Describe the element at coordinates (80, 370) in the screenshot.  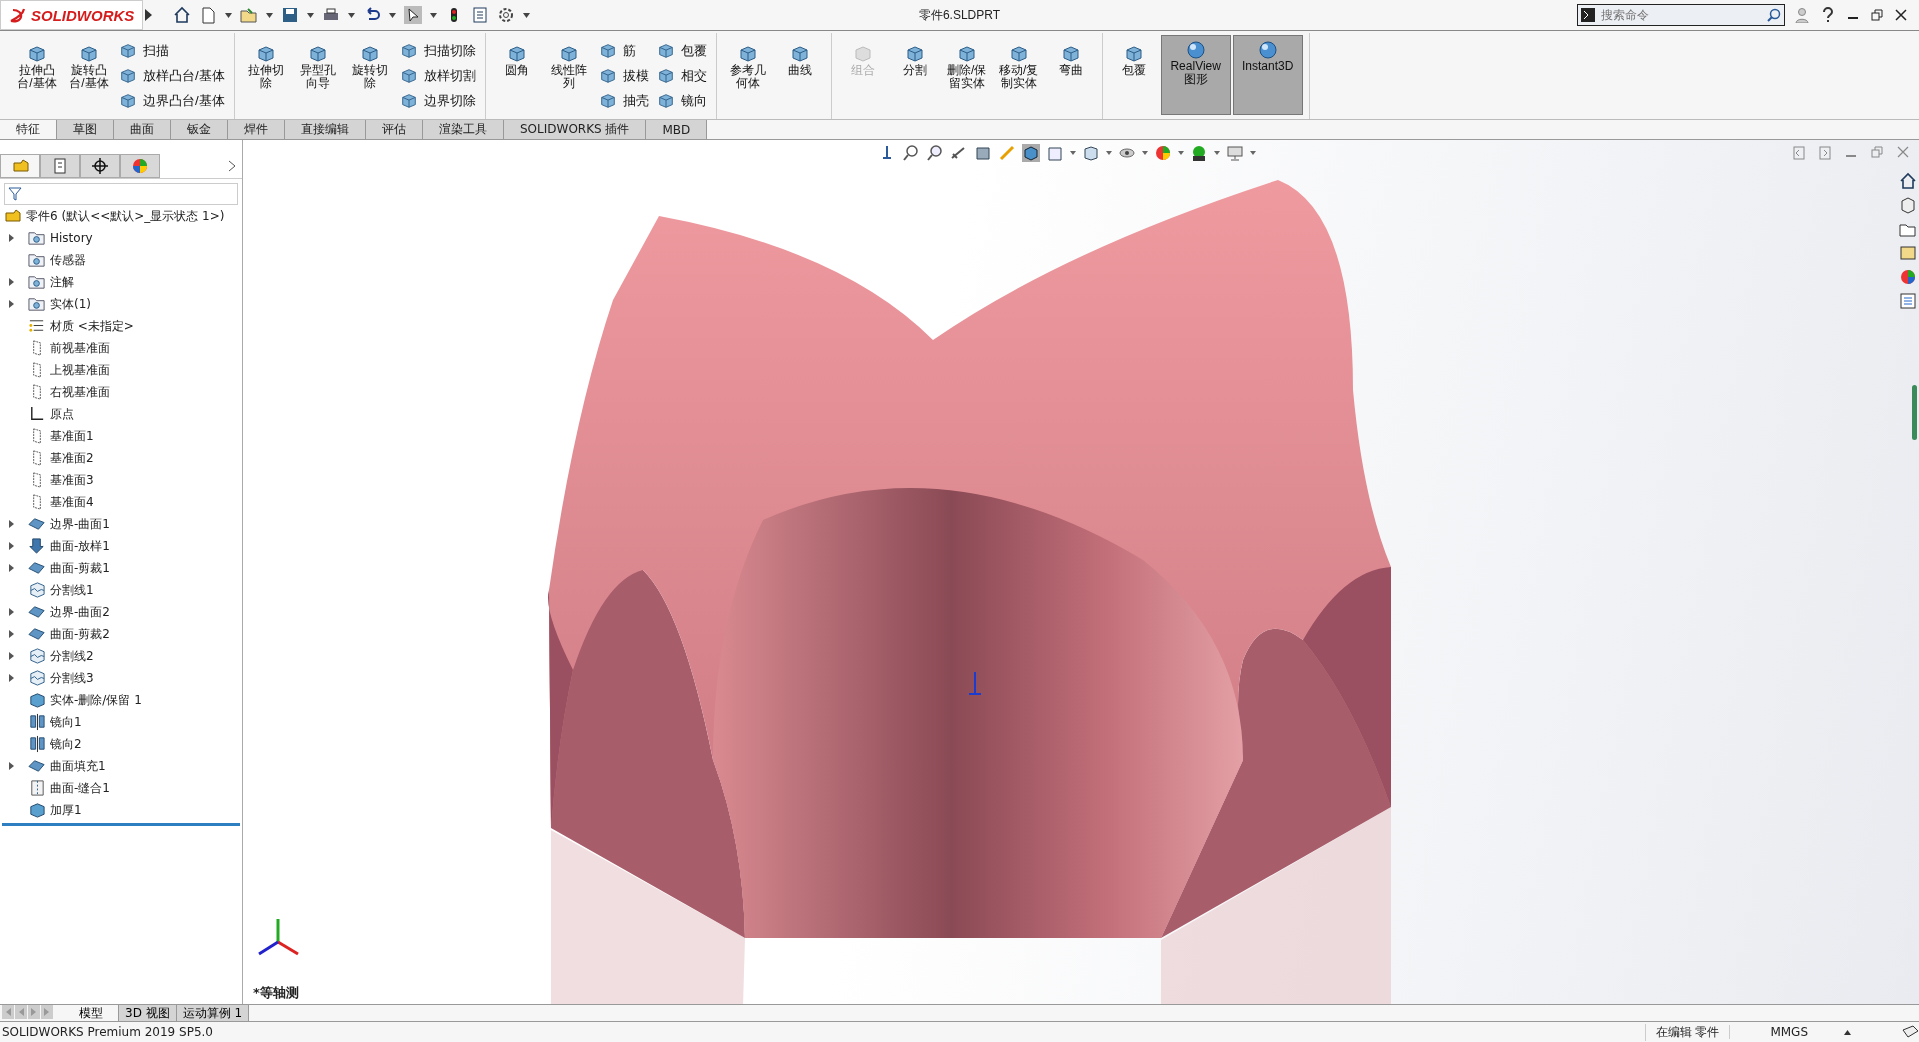
I see `tree-item: 上视基准面` at that location.